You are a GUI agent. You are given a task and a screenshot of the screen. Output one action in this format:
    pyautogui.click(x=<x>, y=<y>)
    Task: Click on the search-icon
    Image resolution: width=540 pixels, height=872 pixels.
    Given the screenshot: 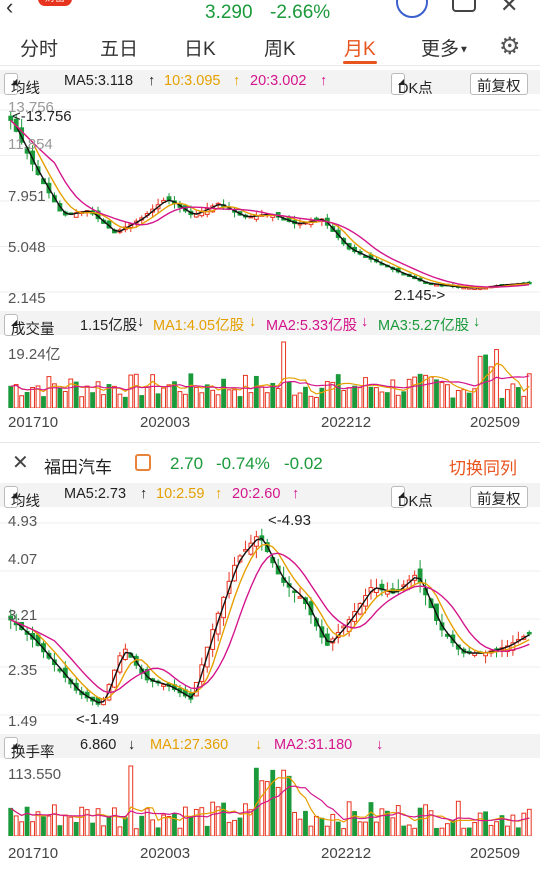 What is the action you would take?
    pyautogui.click(x=412, y=9)
    